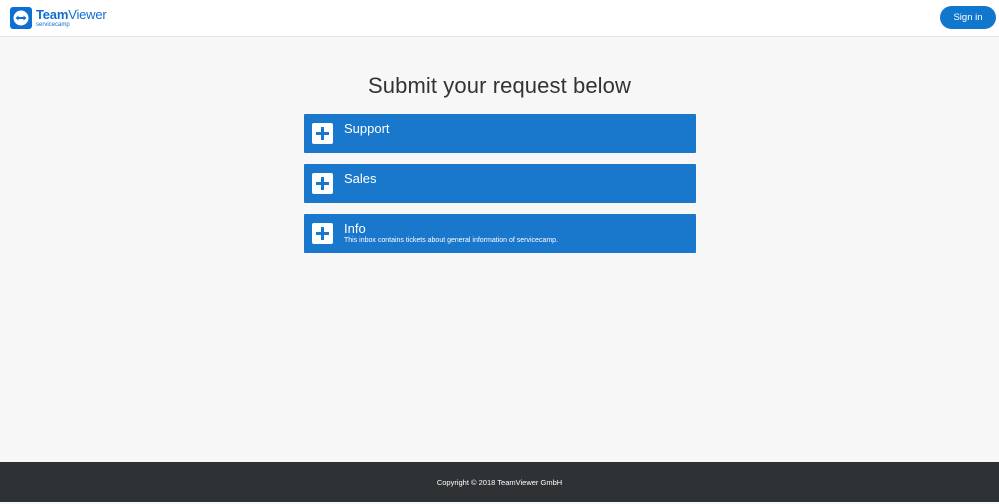  What do you see at coordinates (499, 85) in the screenshot?
I see `page-title: Submit your request below` at bounding box center [499, 85].